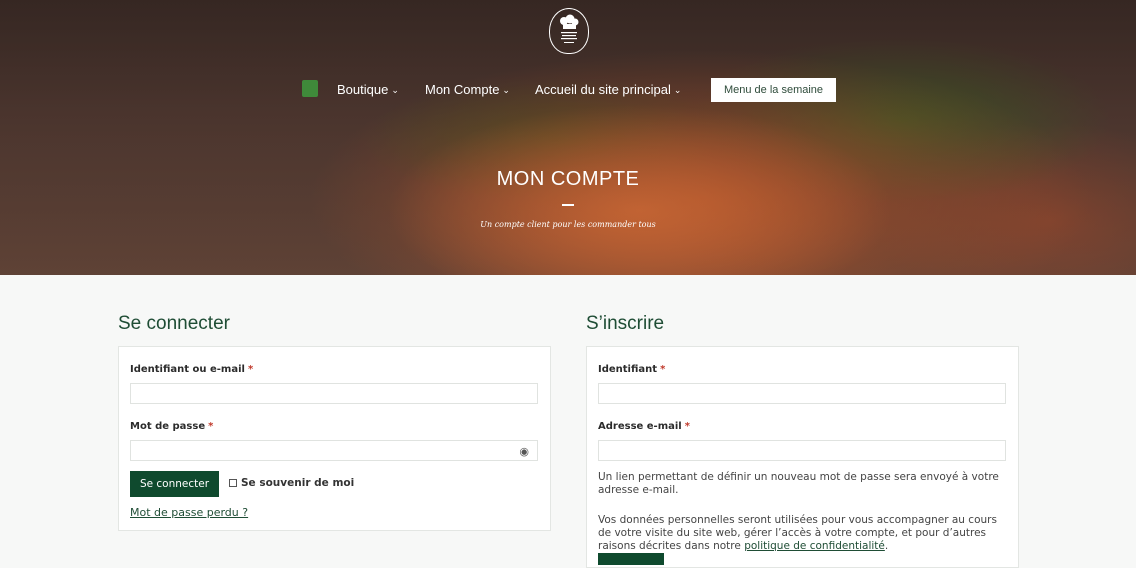  What do you see at coordinates (298, 483) in the screenshot?
I see `remember-label: Se souvenir de moi` at bounding box center [298, 483].